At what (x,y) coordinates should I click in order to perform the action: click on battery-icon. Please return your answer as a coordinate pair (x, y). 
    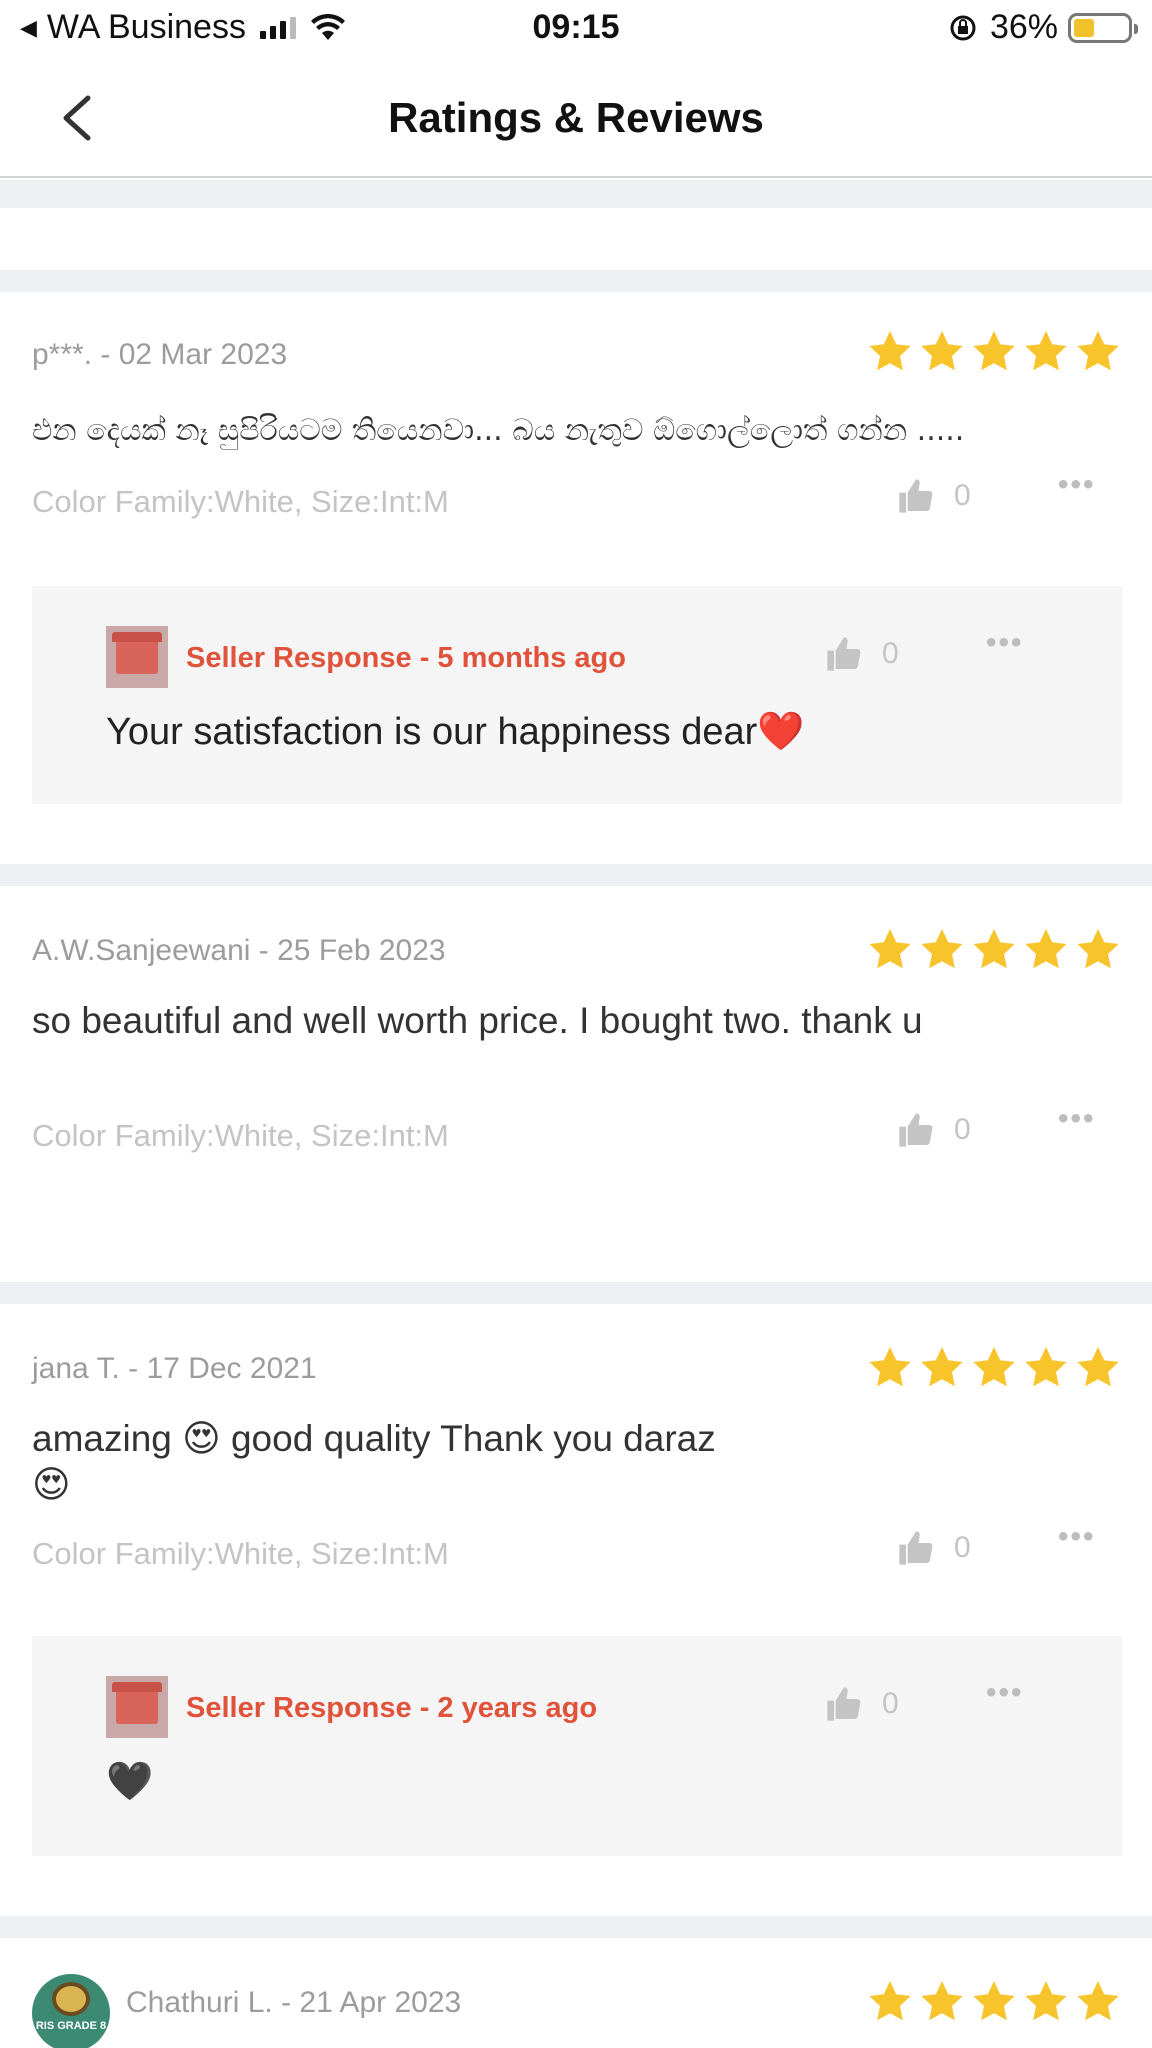
    Looking at the image, I should click on (1103, 27).